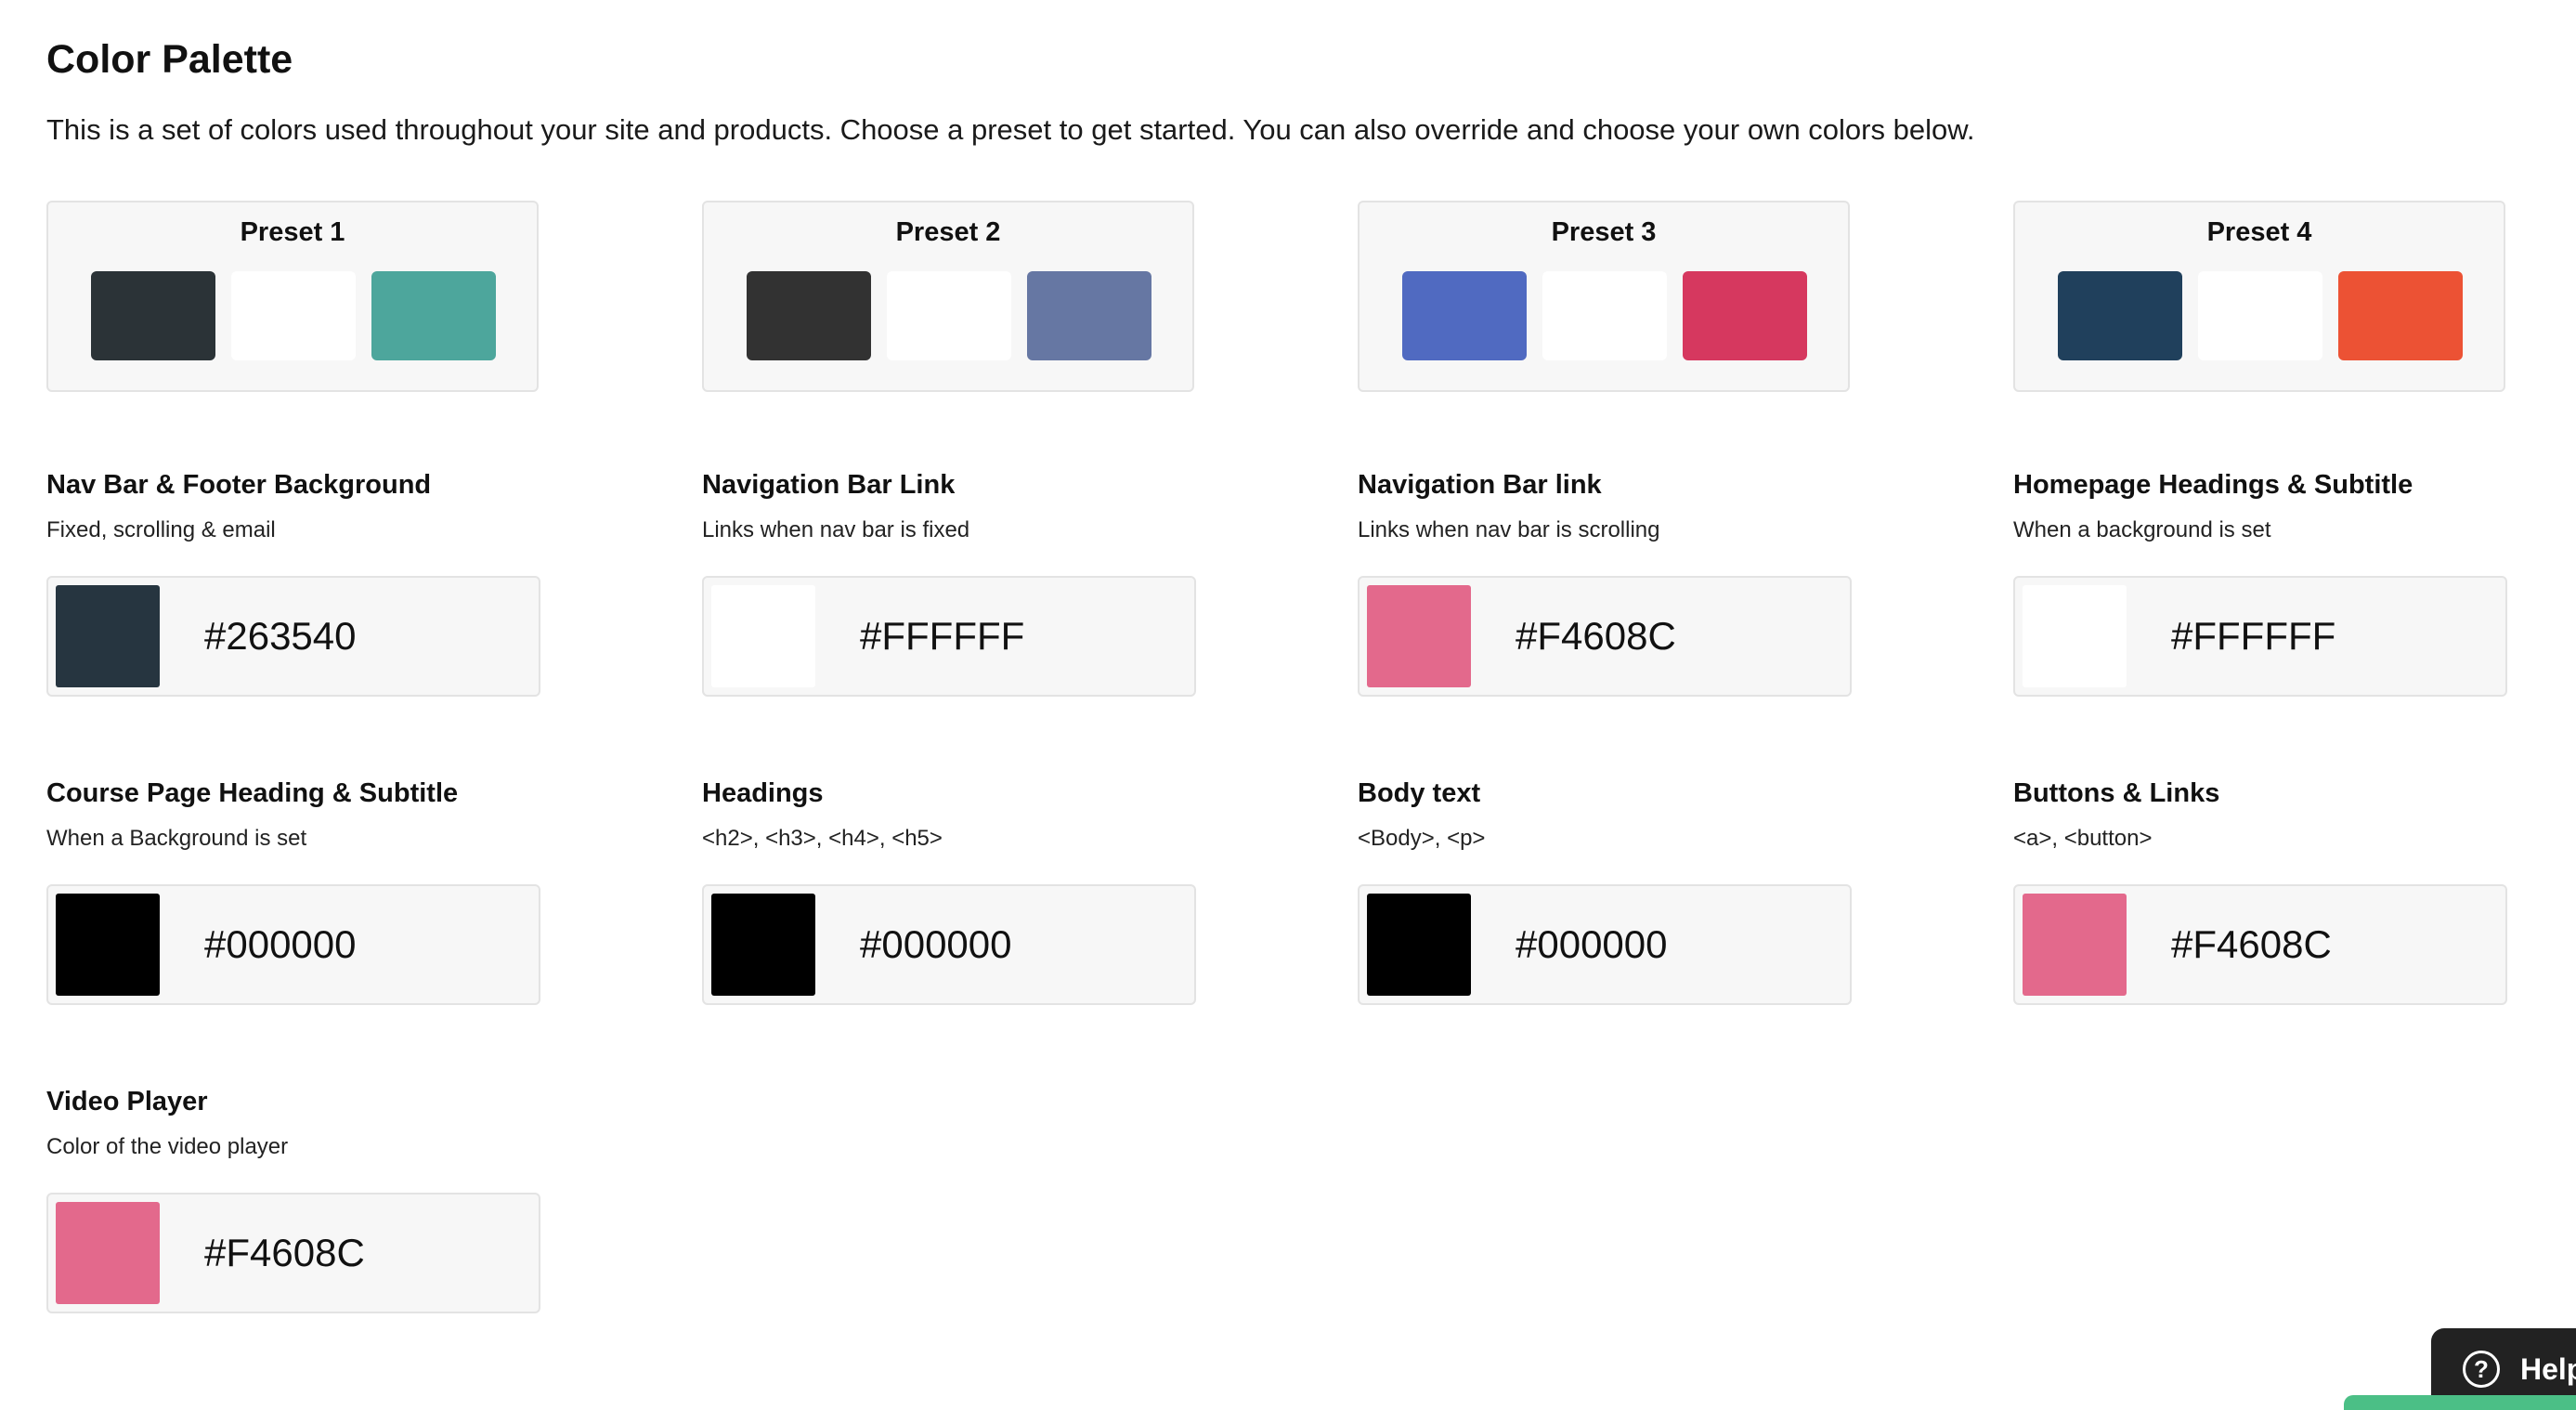 The height and width of the screenshot is (1410, 2576). I want to click on preset-card-3: Preset 3, so click(1604, 296).